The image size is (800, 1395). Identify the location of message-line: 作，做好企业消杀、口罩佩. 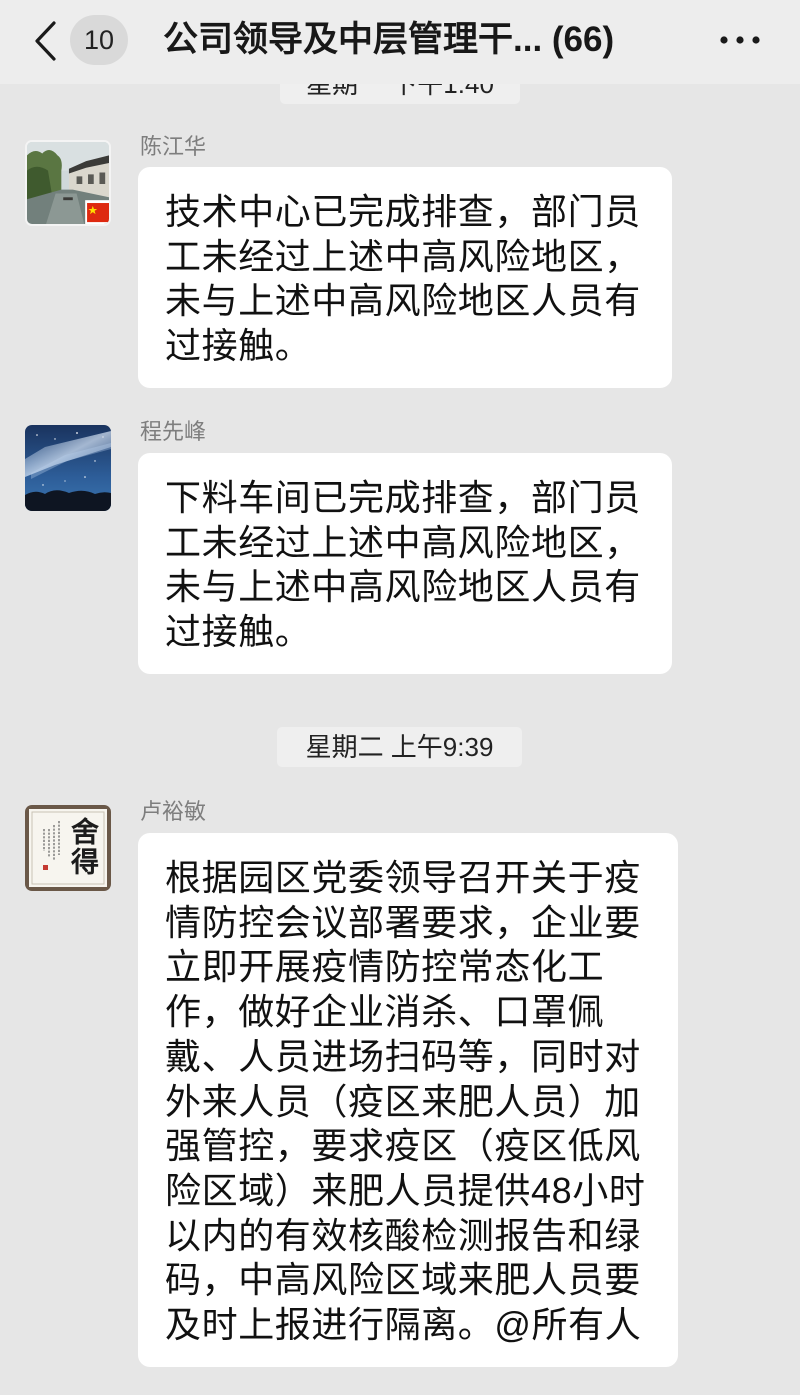
(385, 1012).